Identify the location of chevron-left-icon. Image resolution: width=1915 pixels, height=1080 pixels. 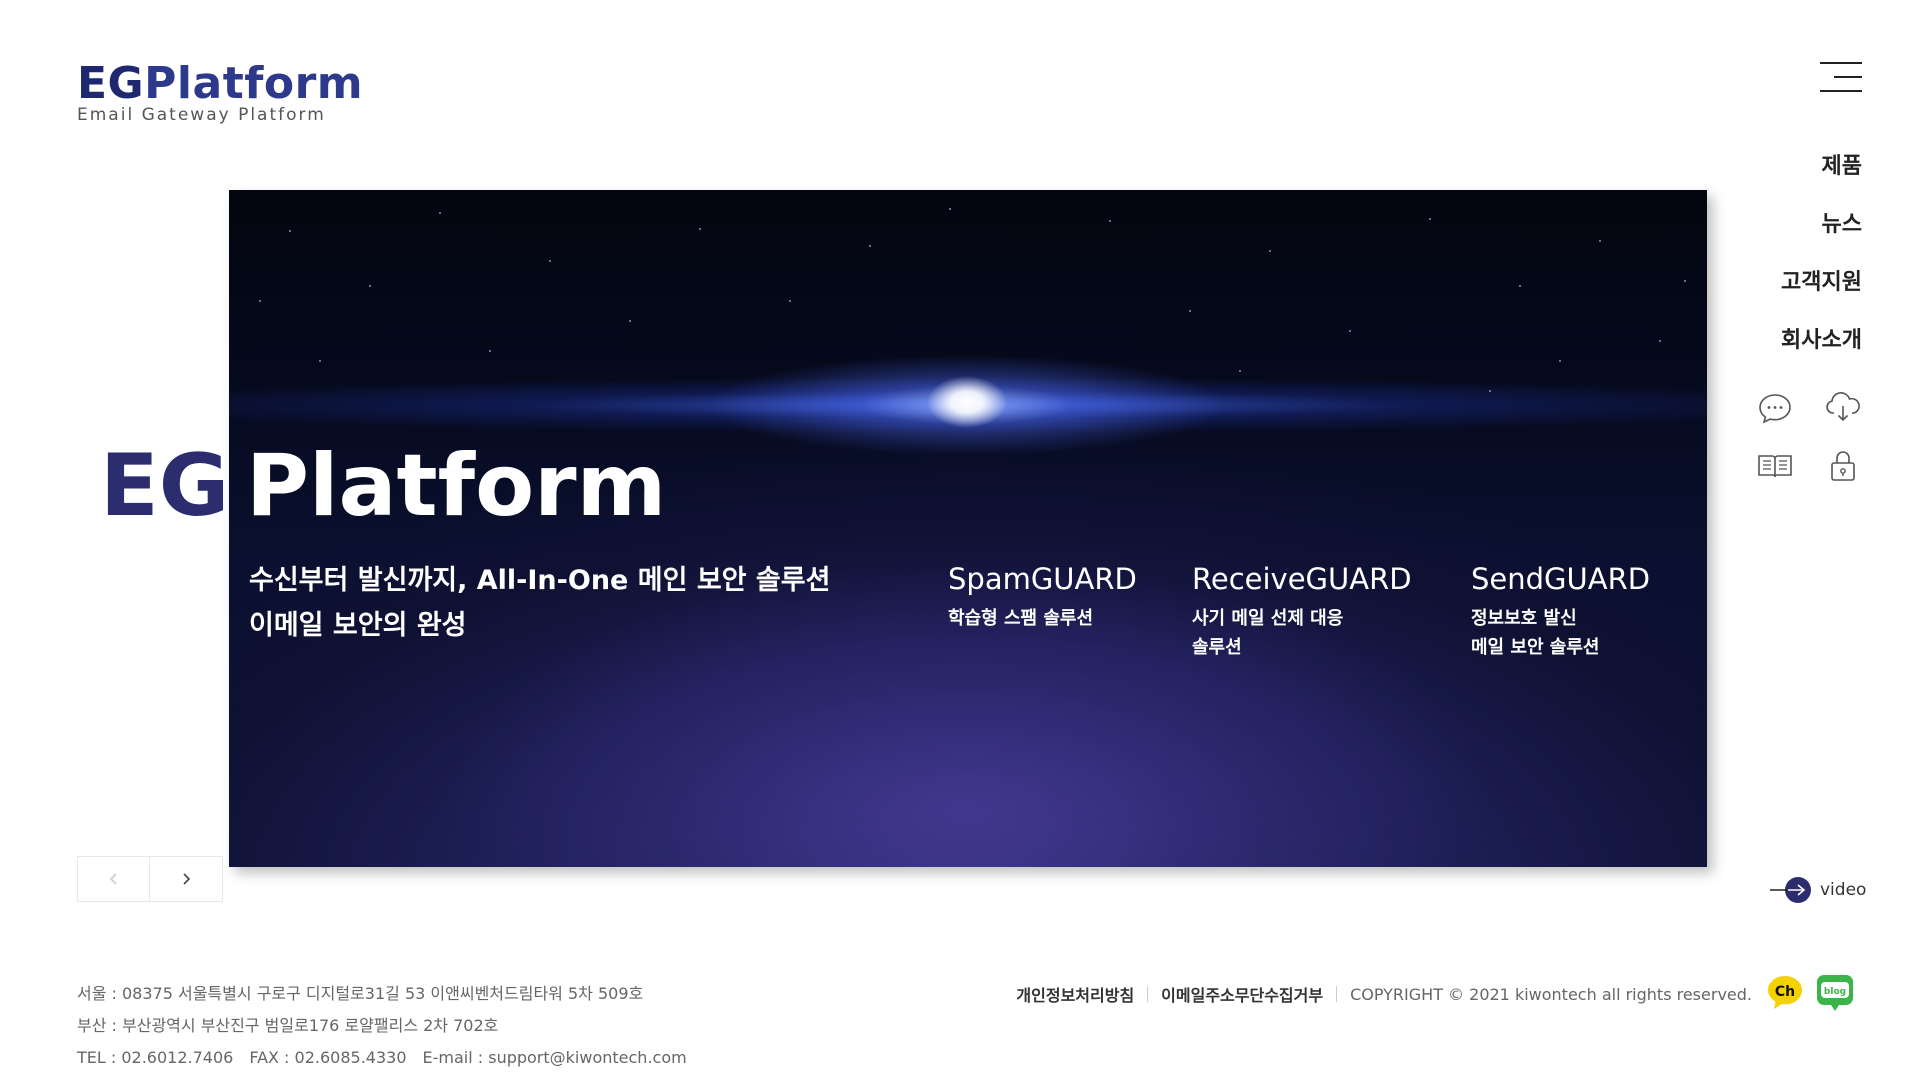
(113, 879).